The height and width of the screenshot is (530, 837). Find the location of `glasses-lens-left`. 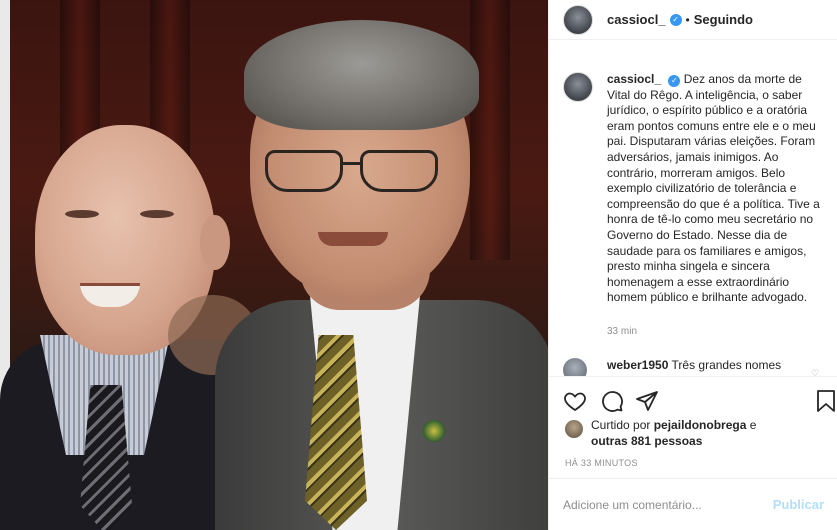

glasses-lens-left is located at coordinates (304, 171).